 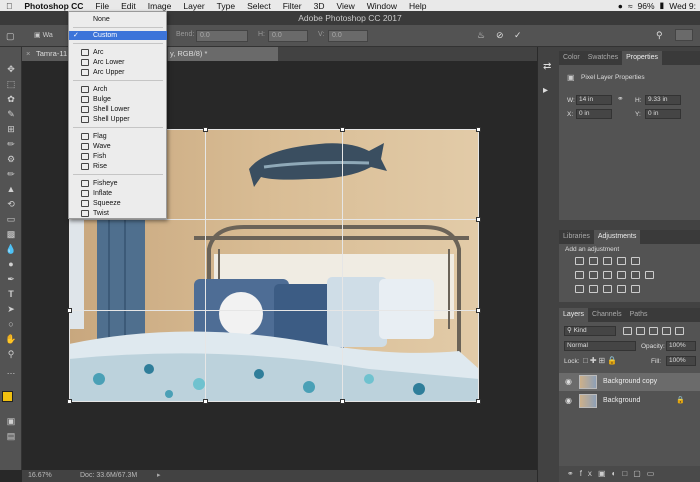 I want to click on warp-option-arch: Arch, so click(x=118, y=89).